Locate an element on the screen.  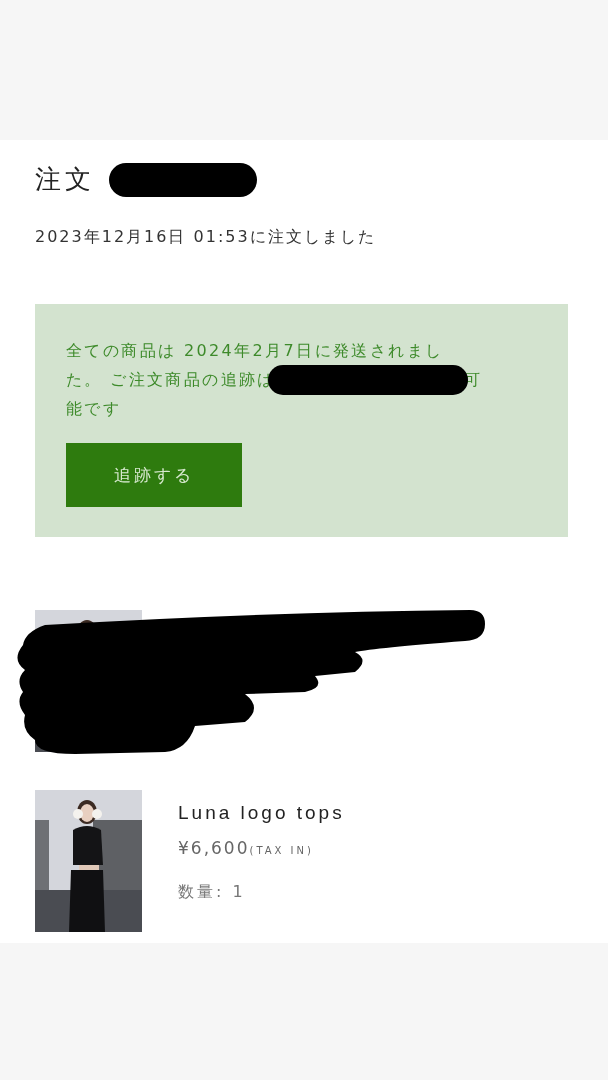
order-title: 注文 is located at coordinates (65, 179).